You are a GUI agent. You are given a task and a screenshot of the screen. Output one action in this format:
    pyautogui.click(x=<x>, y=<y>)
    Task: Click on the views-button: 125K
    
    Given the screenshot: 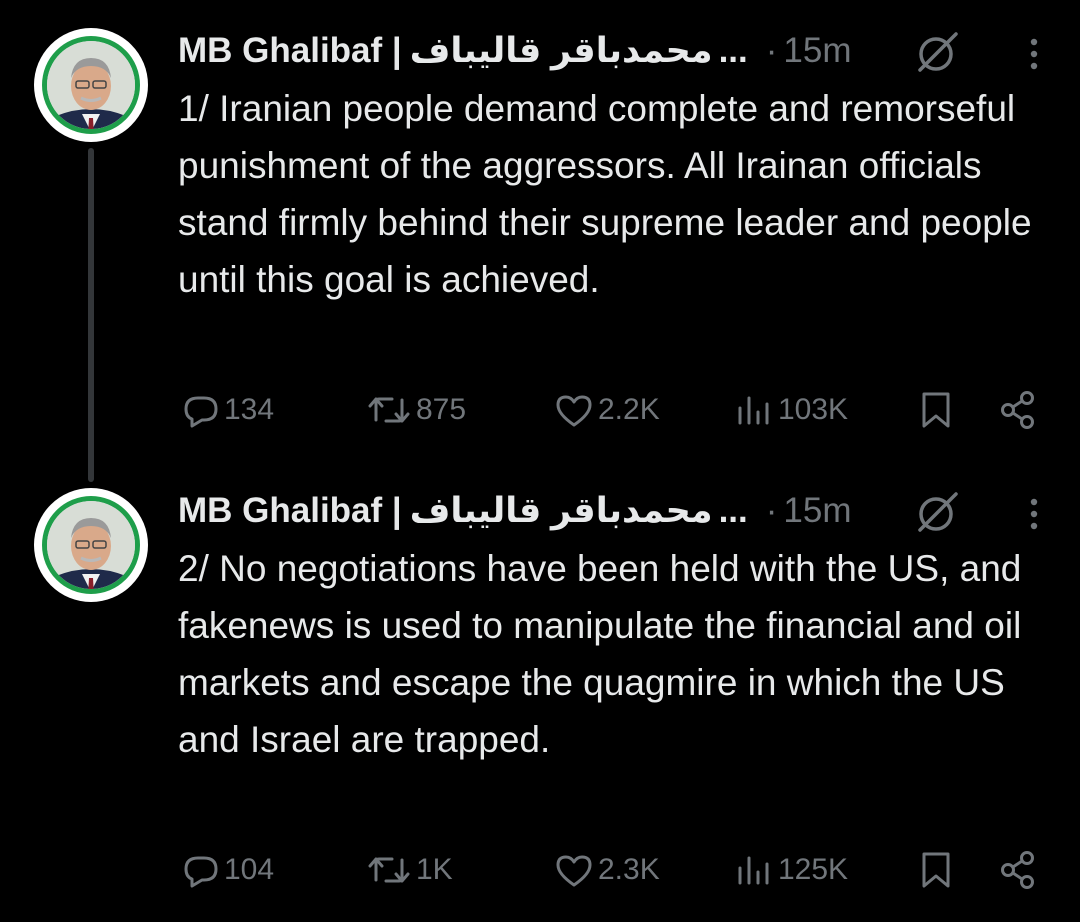 What is the action you would take?
    pyautogui.click(x=790, y=870)
    